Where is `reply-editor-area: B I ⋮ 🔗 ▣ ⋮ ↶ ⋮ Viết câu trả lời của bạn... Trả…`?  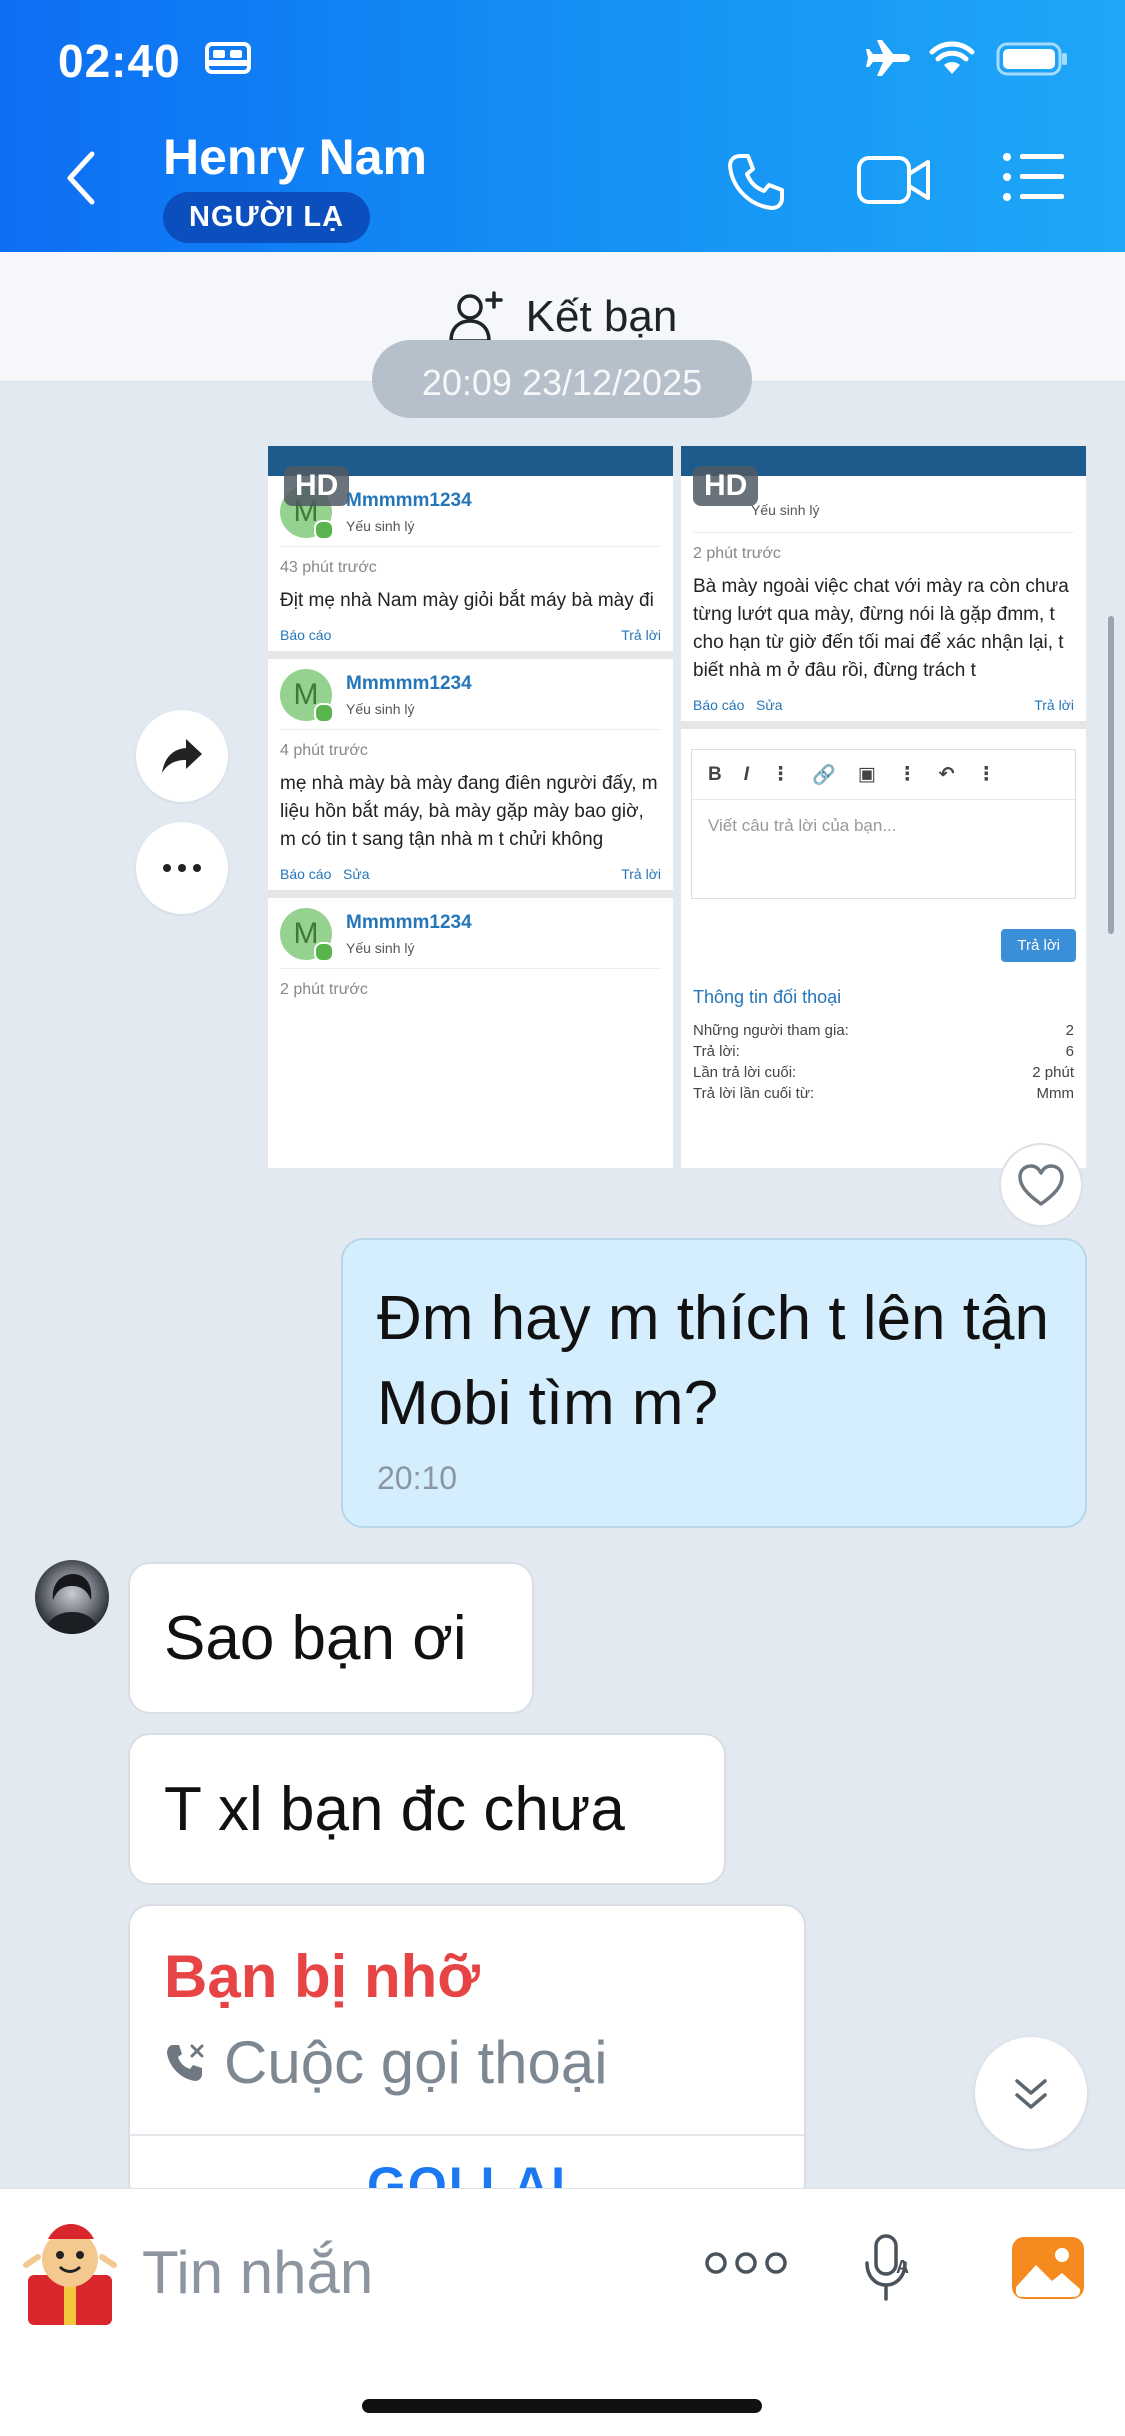 reply-editor-area: B I ⋮ 🔗 ▣ ⋮ ↶ ⋮ Viết câu trả lời của bạn... Trả… is located at coordinates (883, 859).